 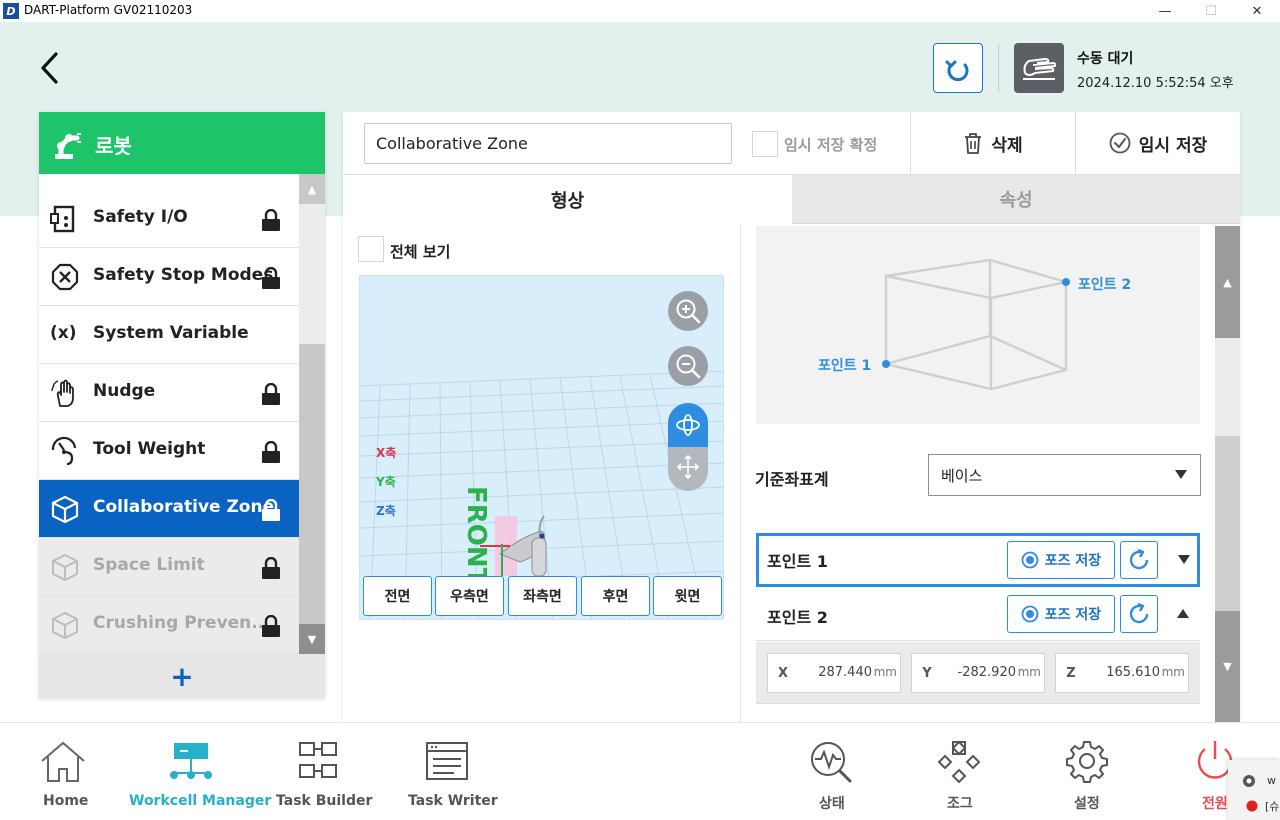 What do you see at coordinates (169, 451) in the screenshot?
I see `sidebar-item-tool-weight: Tool Weight` at bounding box center [169, 451].